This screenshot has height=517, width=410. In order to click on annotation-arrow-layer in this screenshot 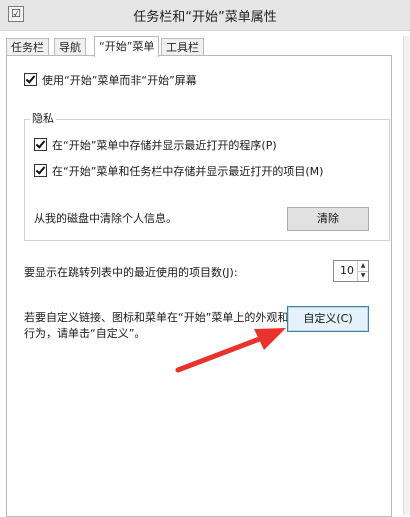, I will do `click(230, 350)`.